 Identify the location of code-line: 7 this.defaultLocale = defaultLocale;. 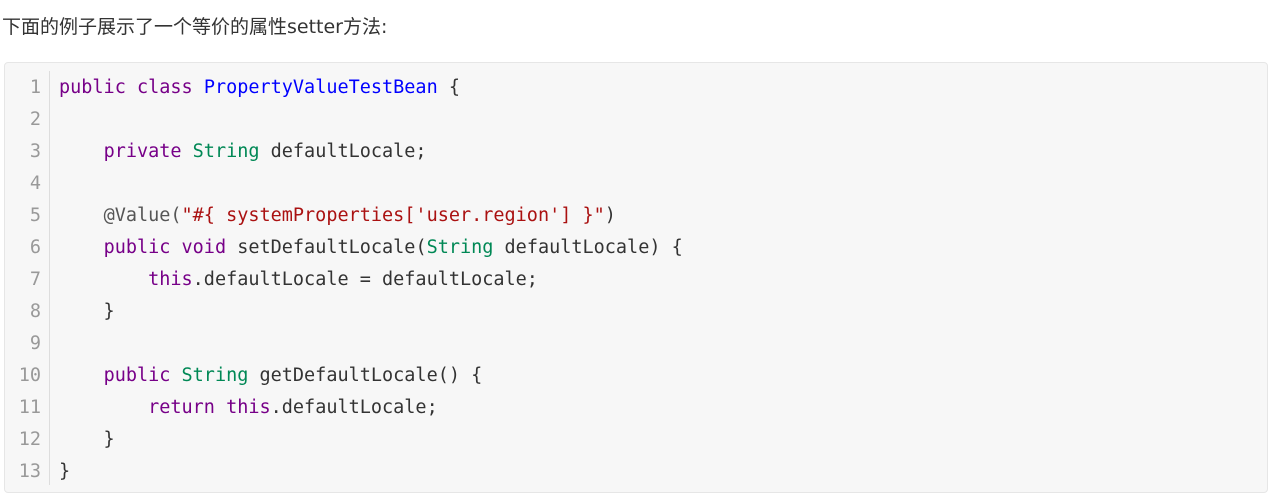
(636, 279).